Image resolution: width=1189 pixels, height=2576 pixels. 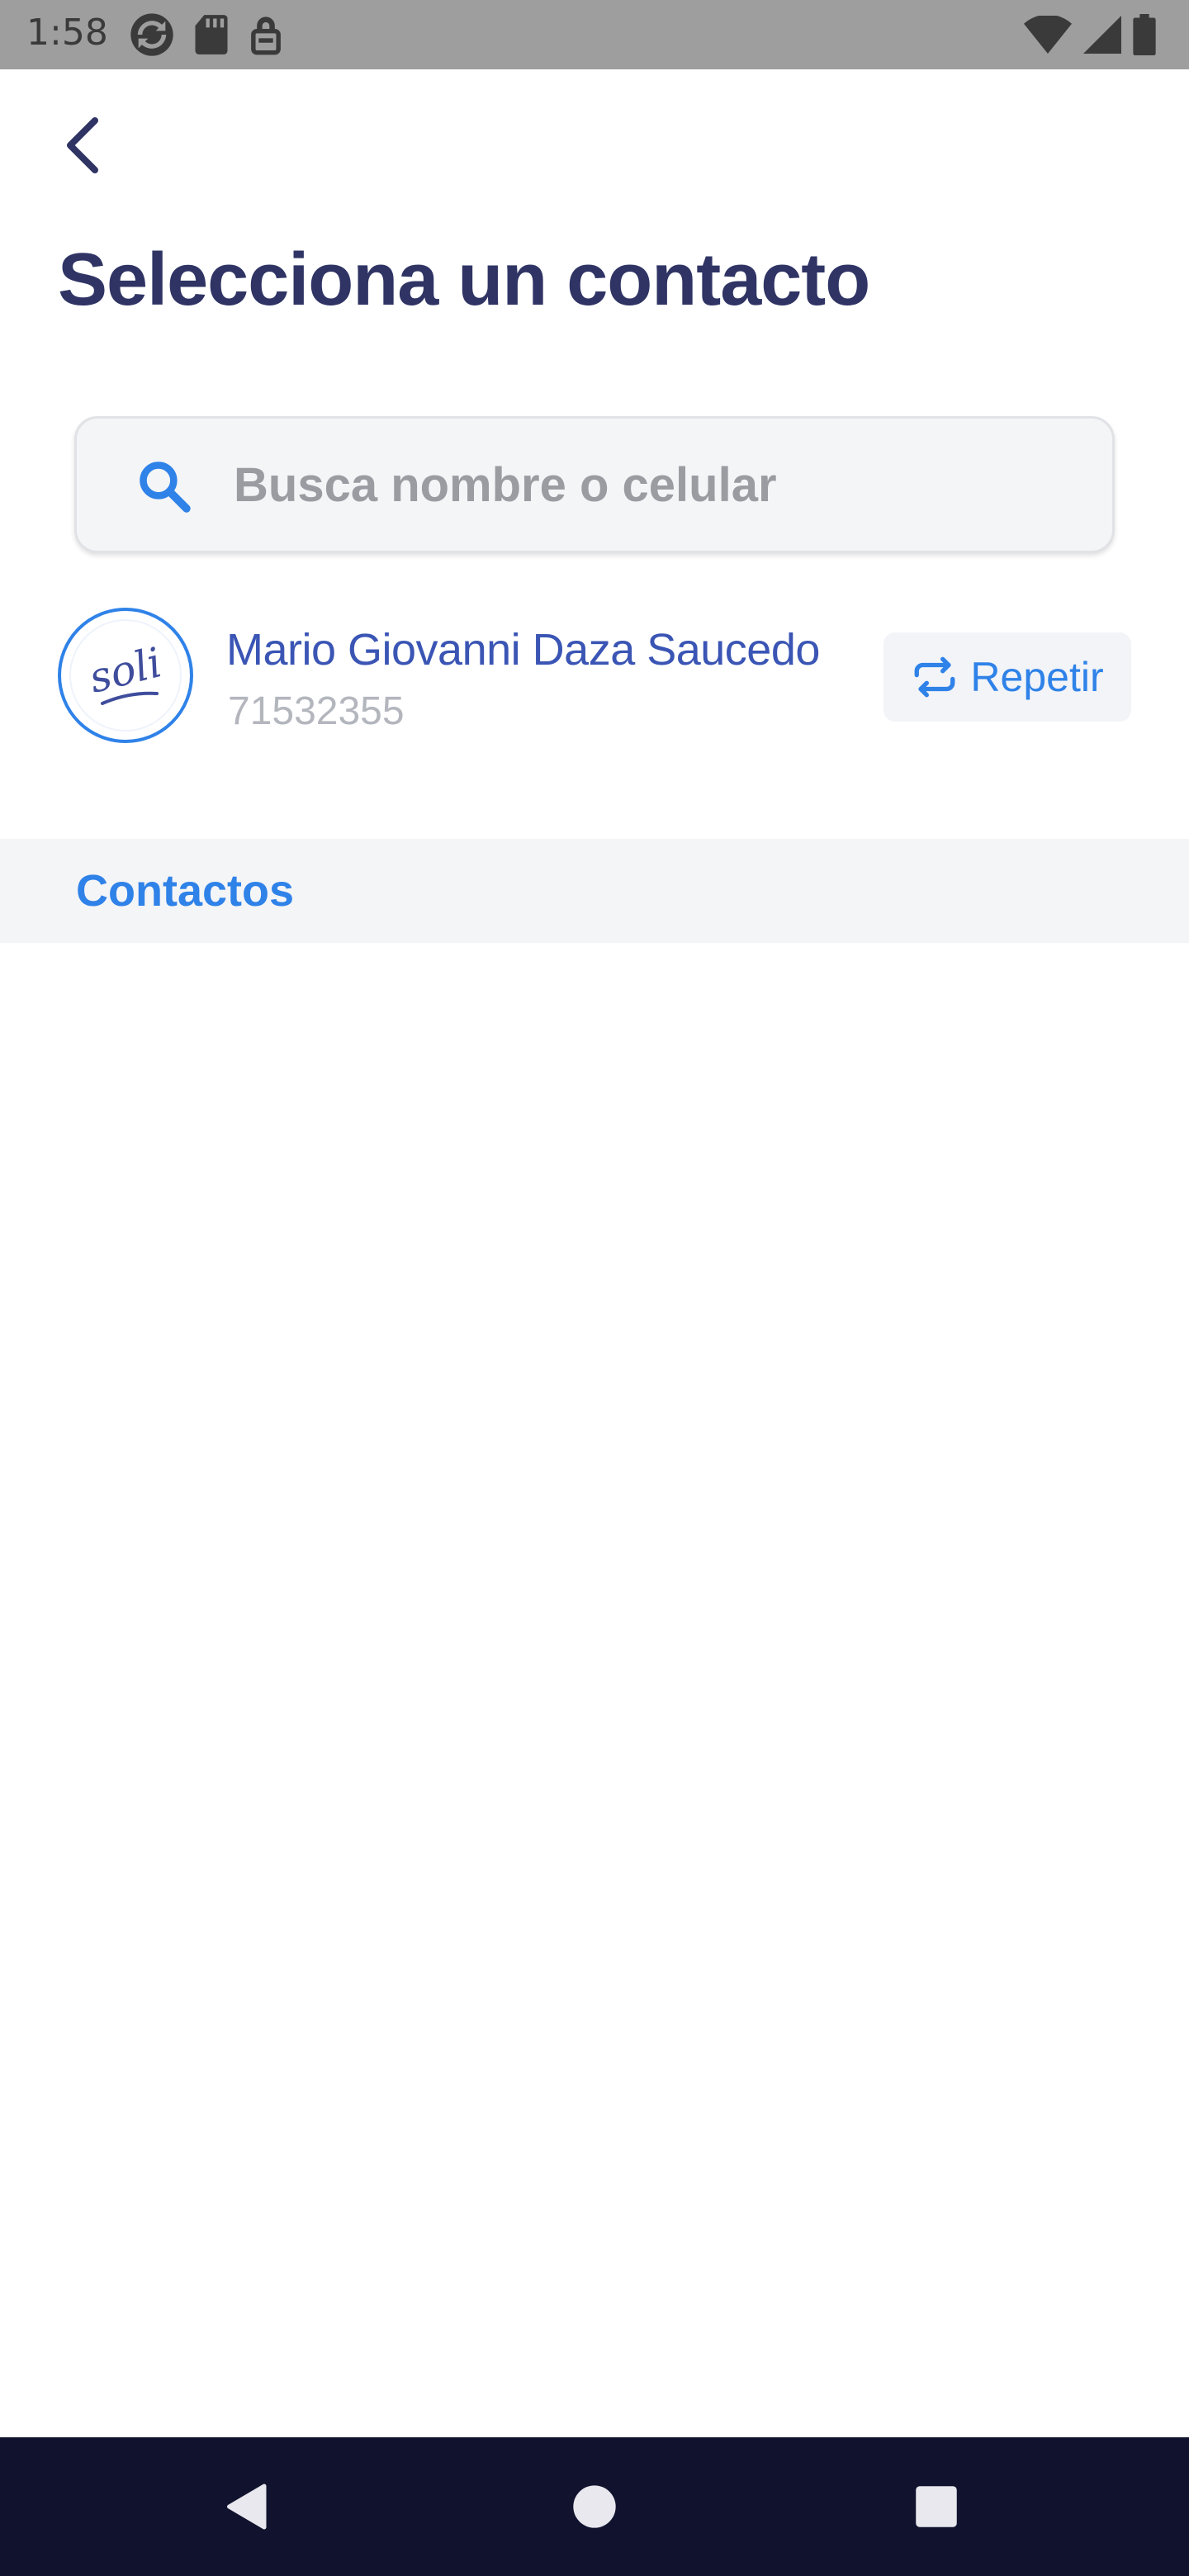 I want to click on back-button, so click(x=82, y=145).